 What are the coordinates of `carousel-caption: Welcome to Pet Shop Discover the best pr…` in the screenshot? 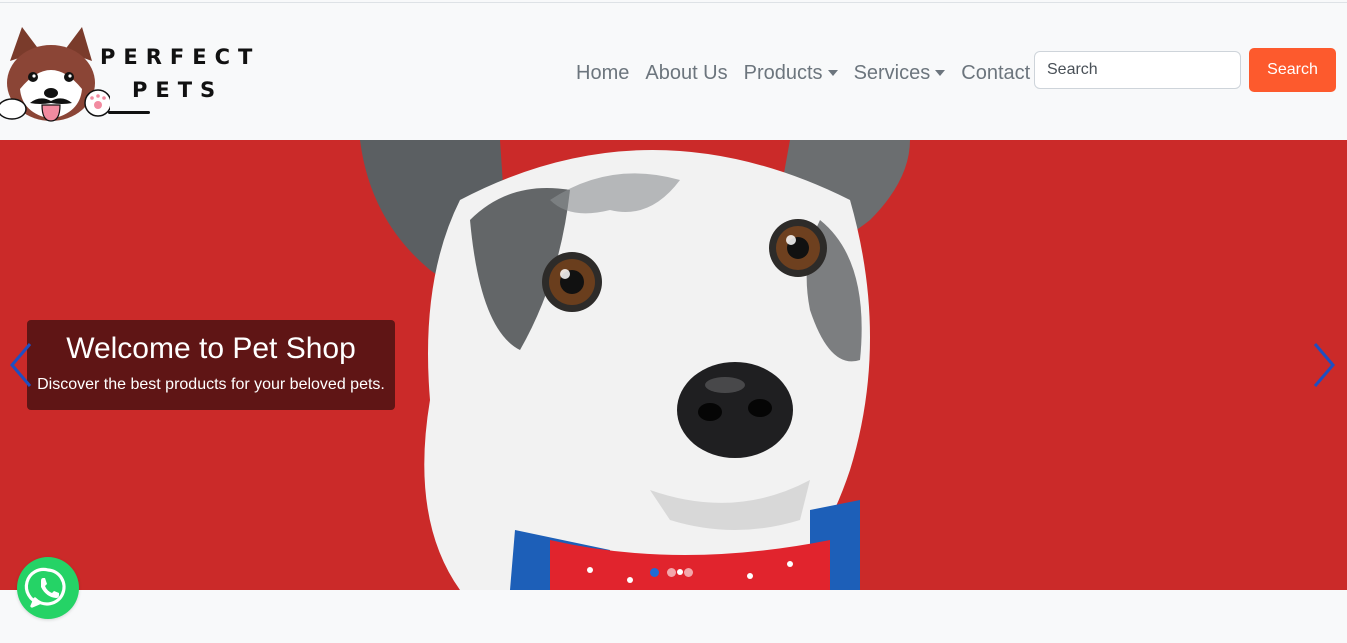 It's located at (211, 365).